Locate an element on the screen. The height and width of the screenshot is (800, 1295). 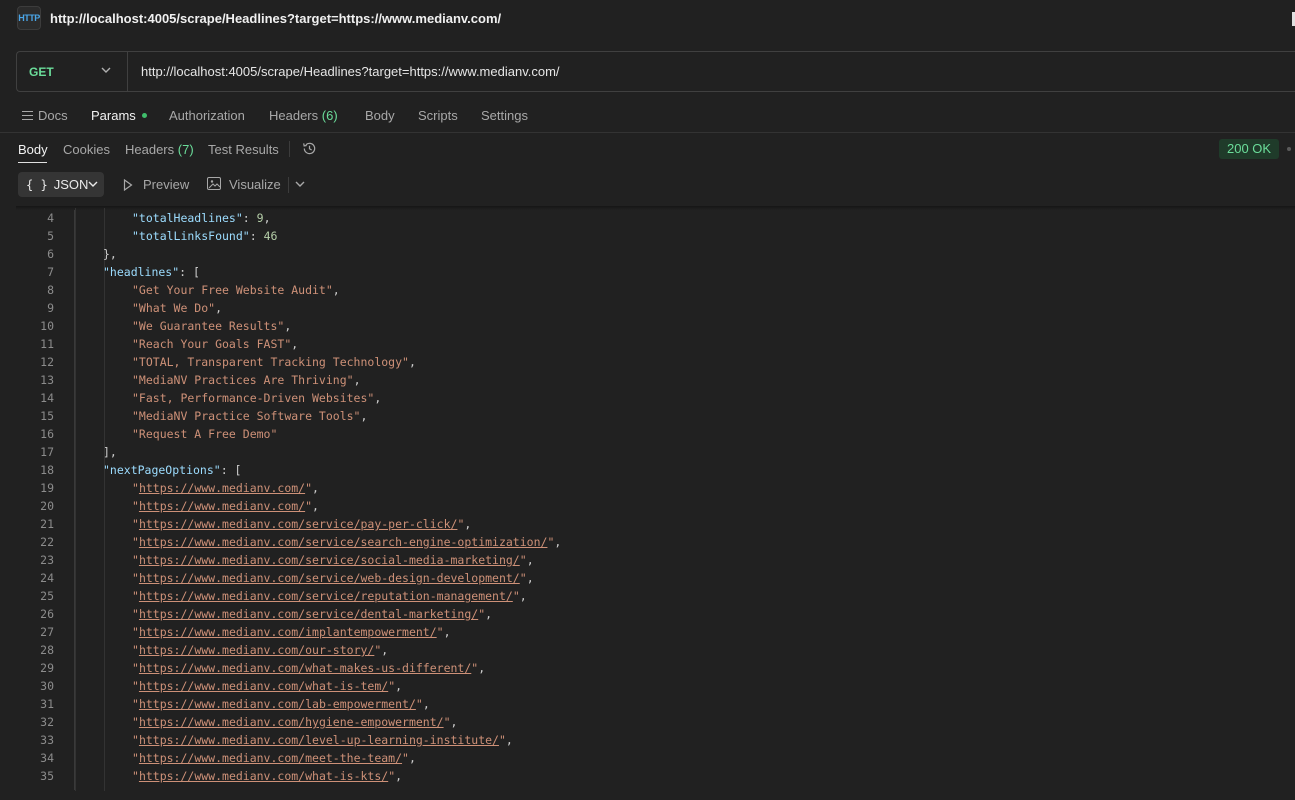
tab-headers: Headers (6) is located at coordinates (303, 115).